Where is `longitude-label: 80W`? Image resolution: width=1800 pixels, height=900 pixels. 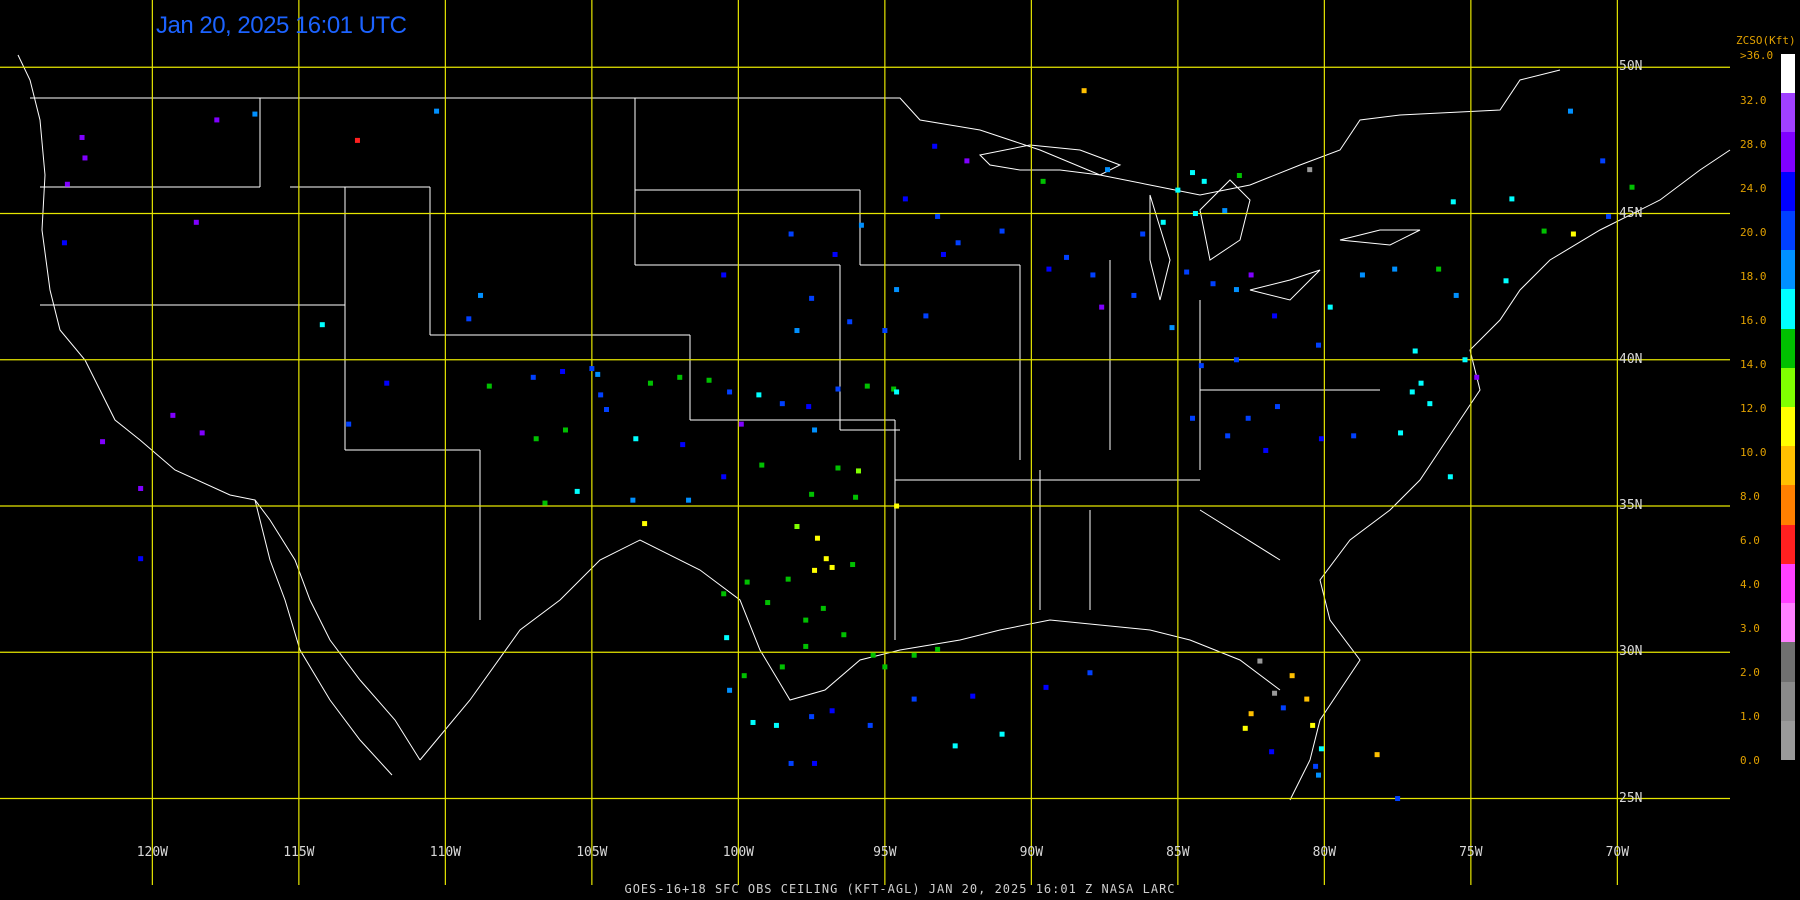 longitude-label: 80W is located at coordinates (1324, 852).